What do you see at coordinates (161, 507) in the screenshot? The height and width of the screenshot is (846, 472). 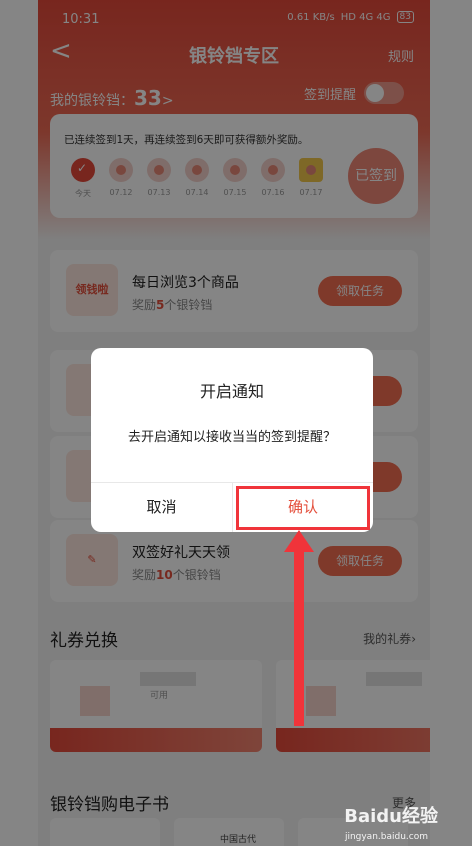 I see `cancel-button: 取消` at bounding box center [161, 507].